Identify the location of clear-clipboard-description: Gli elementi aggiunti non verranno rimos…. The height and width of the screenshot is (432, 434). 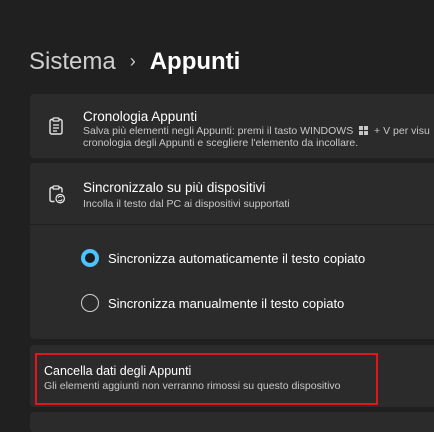
(192, 386).